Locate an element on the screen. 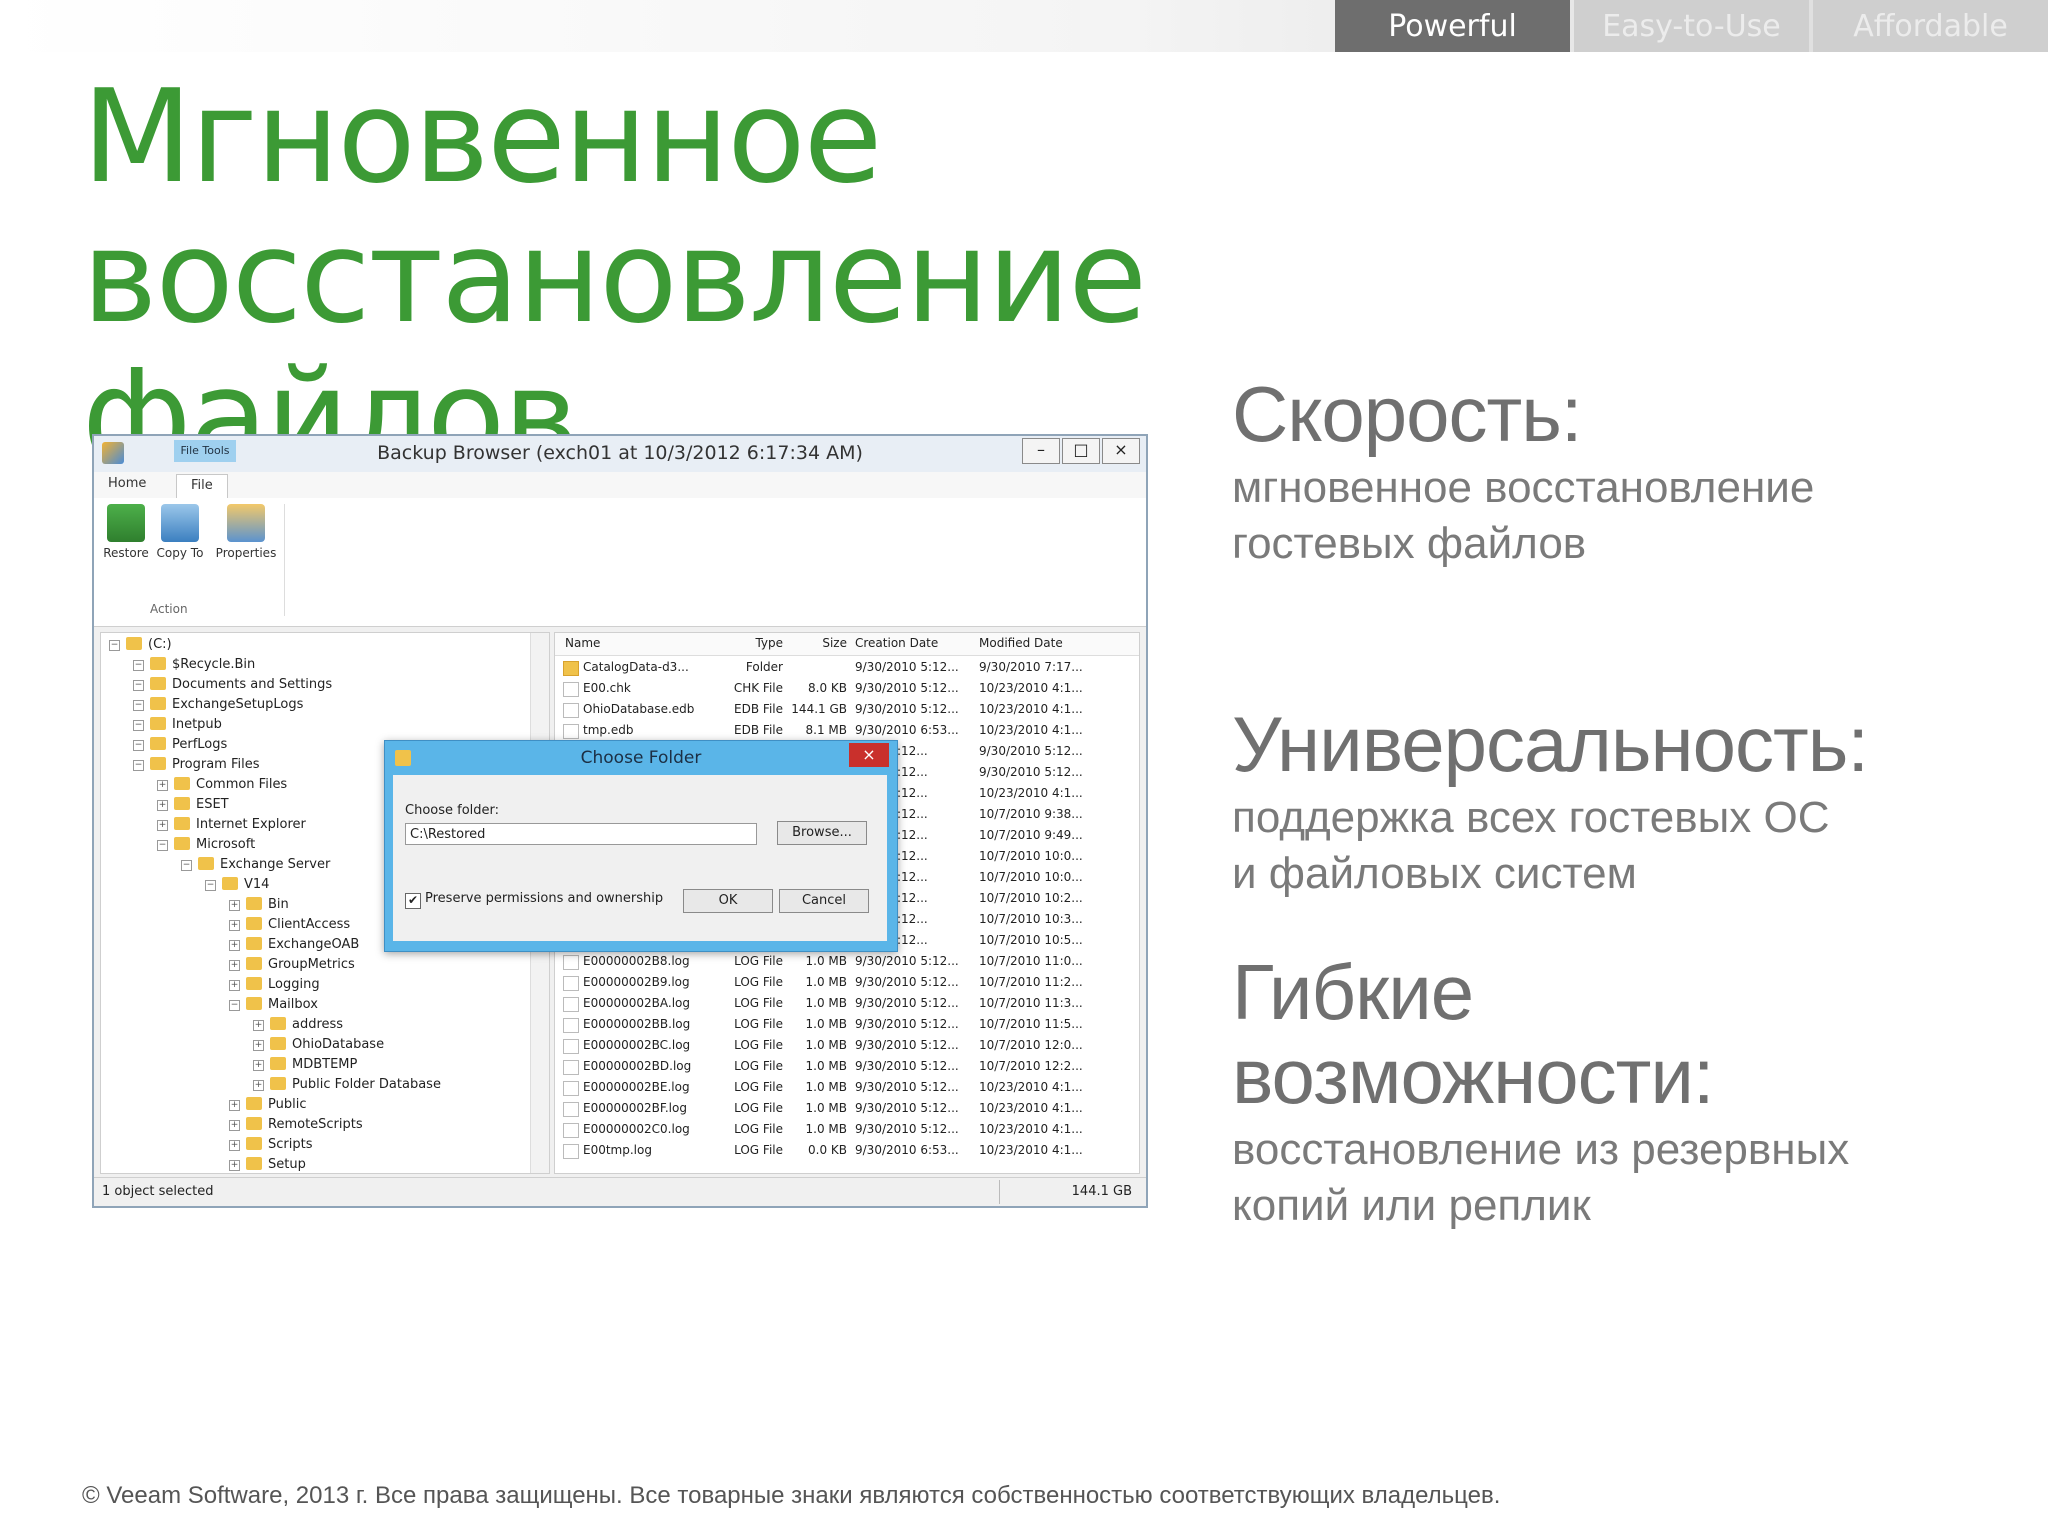 The height and width of the screenshot is (1536, 2048). minimize-button: – is located at coordinates (1041, 451).